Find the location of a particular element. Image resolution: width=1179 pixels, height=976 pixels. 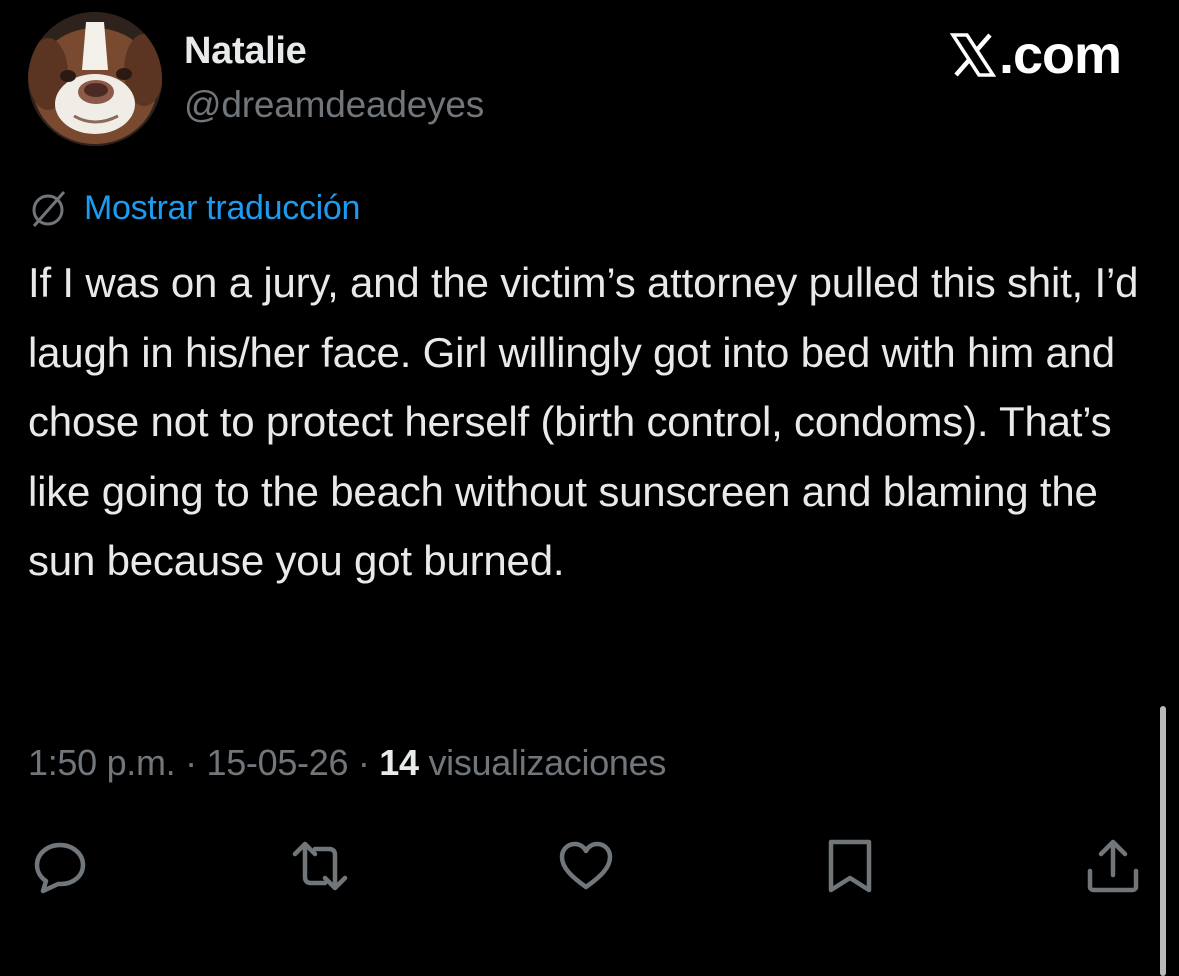

tweet-actions is located at coordinates (589, 866).